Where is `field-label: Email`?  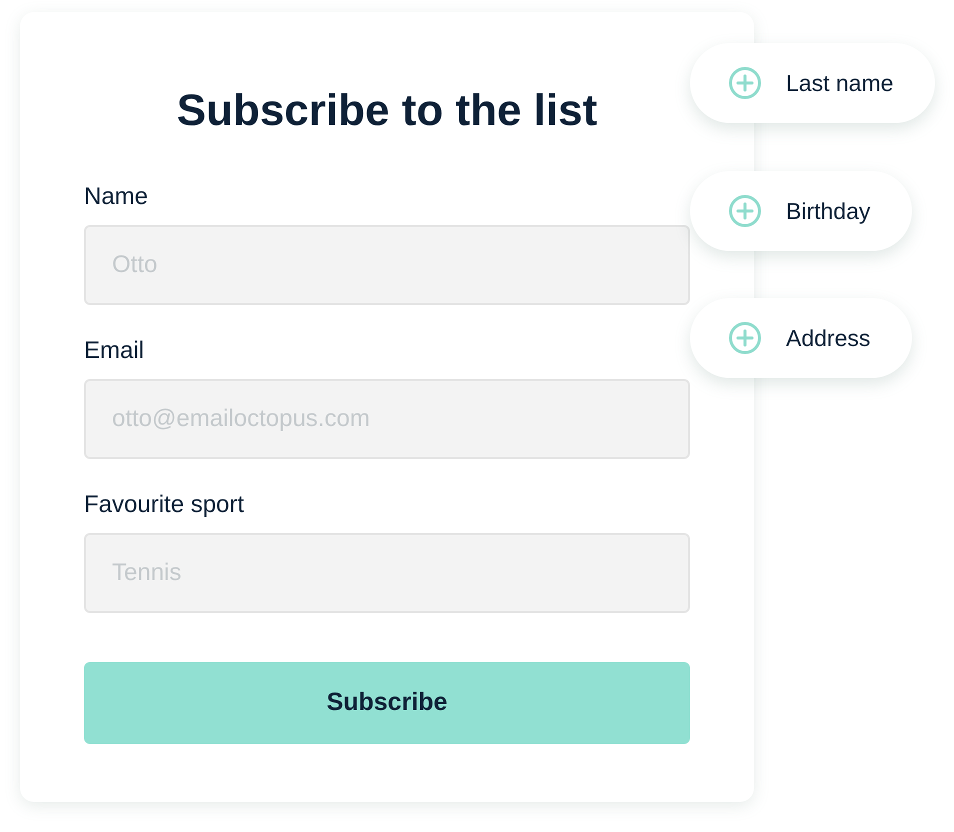
field-label: Email is located at coordinates (115, 351).